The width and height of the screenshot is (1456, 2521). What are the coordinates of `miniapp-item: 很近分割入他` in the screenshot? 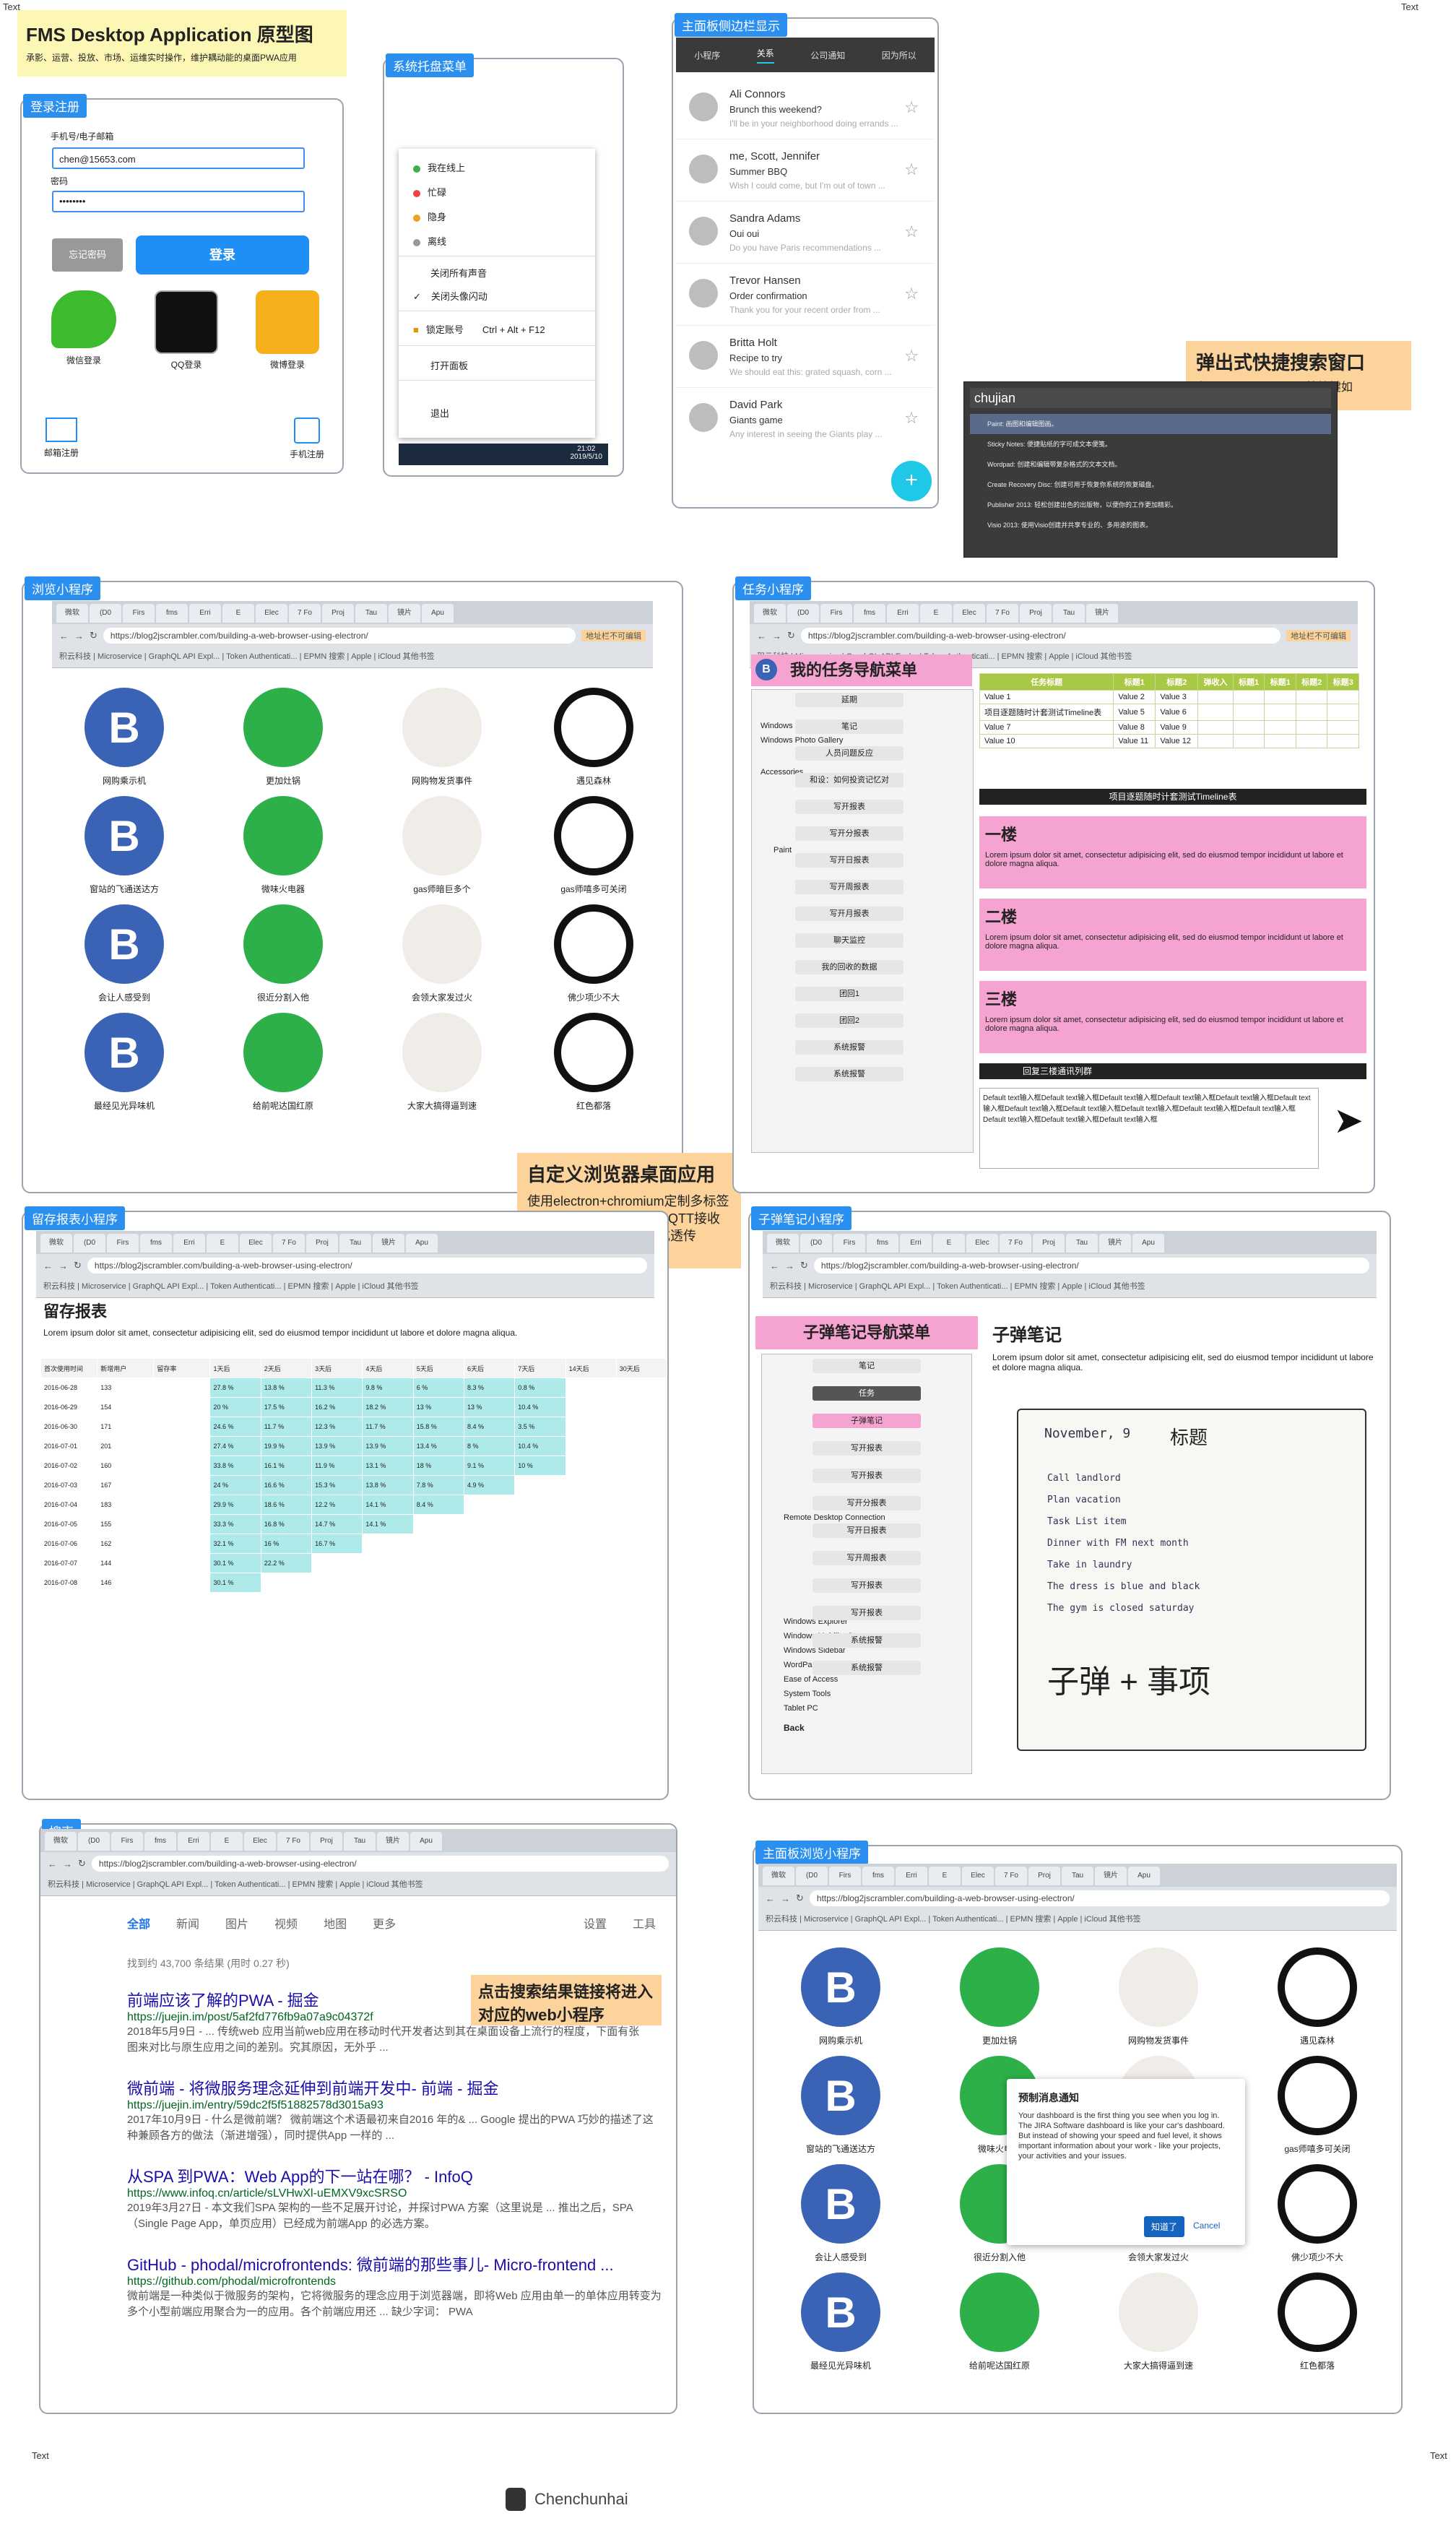 It's located at (283, 954).